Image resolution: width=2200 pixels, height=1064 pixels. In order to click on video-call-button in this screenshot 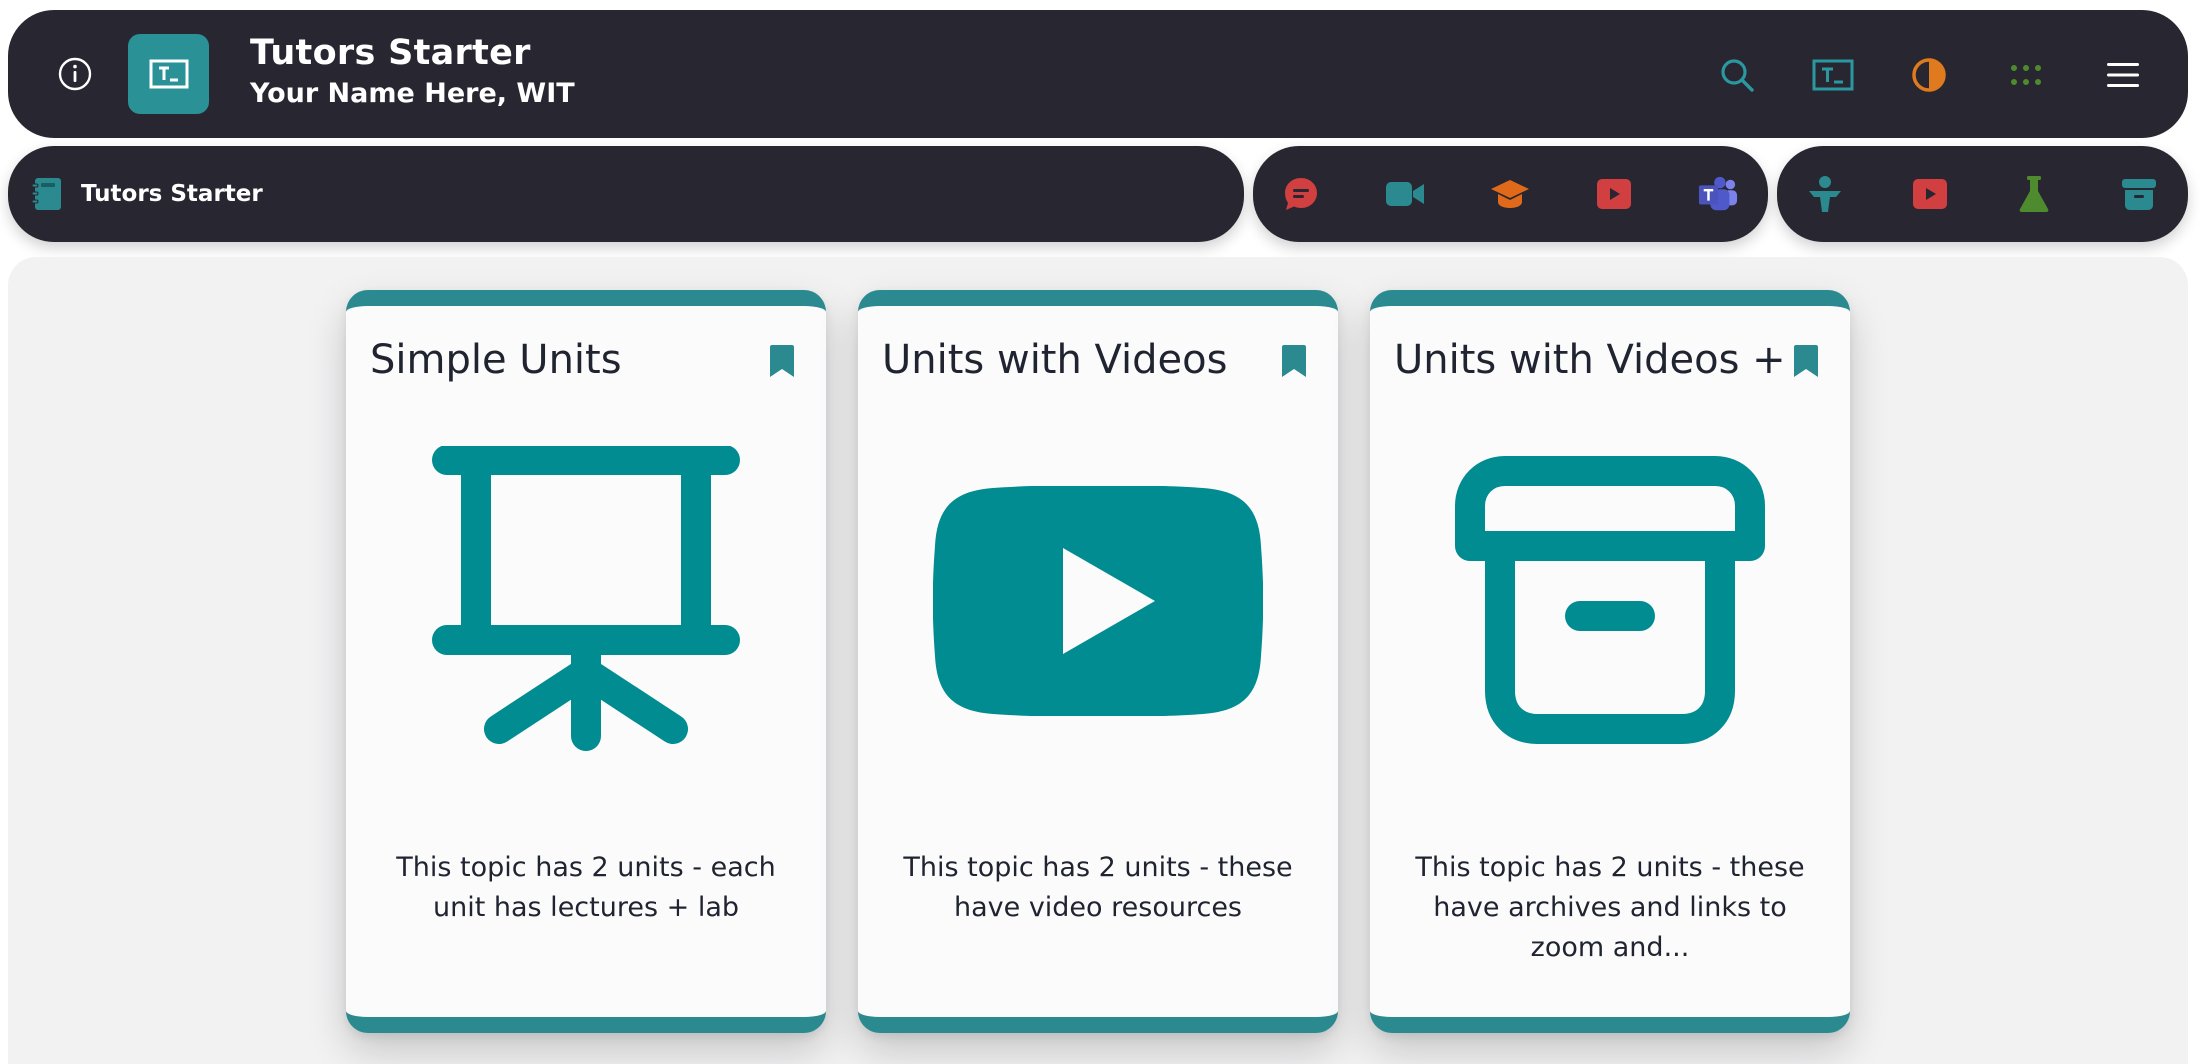, I will do `click(1405, 194)`.